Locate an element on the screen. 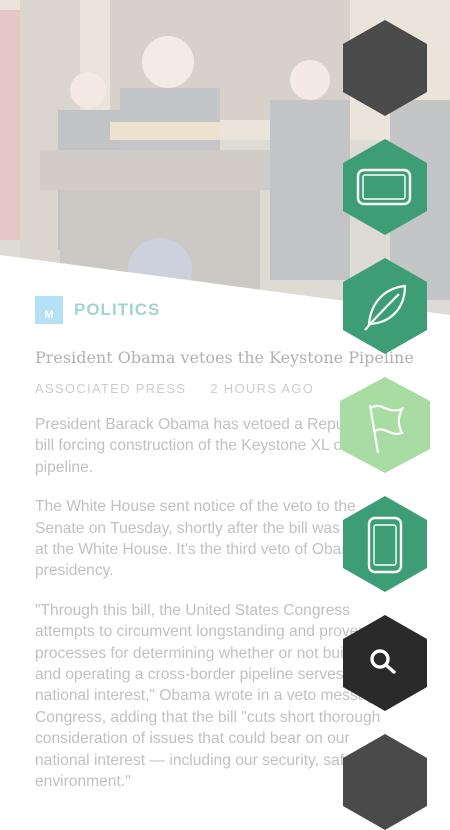 Image resolution: width=450 pixels, height=830 pixels. hex-menu-item-search is located at coordinates (385, 663).